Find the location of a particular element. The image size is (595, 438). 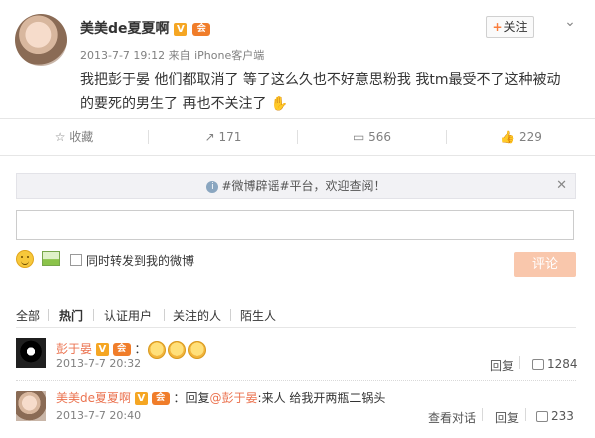

tab-all: 全部 is located at coordinates (28, 315).